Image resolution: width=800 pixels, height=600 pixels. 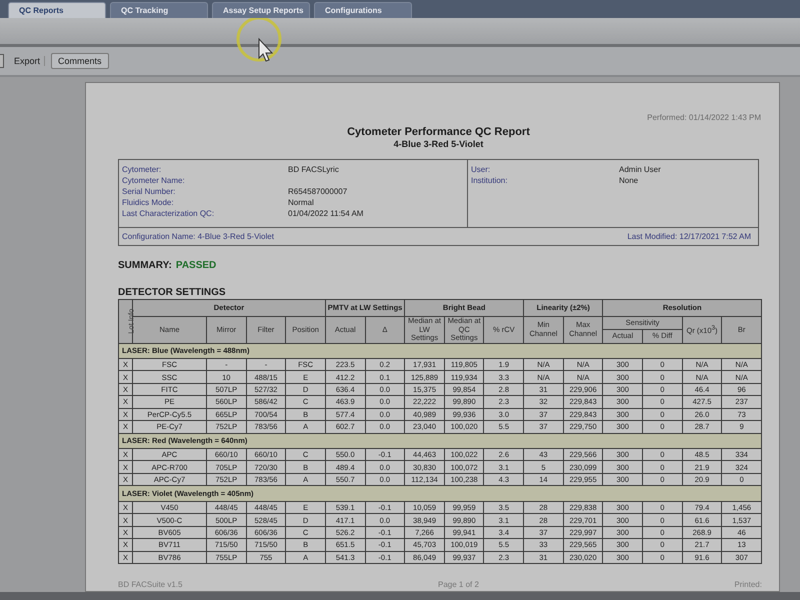 What do you see at coordinates (704, 117) in the screenshot?
I see `performed-date: Performed: 01/14/2022 1:43 PM` at bounding box center [704, 117].